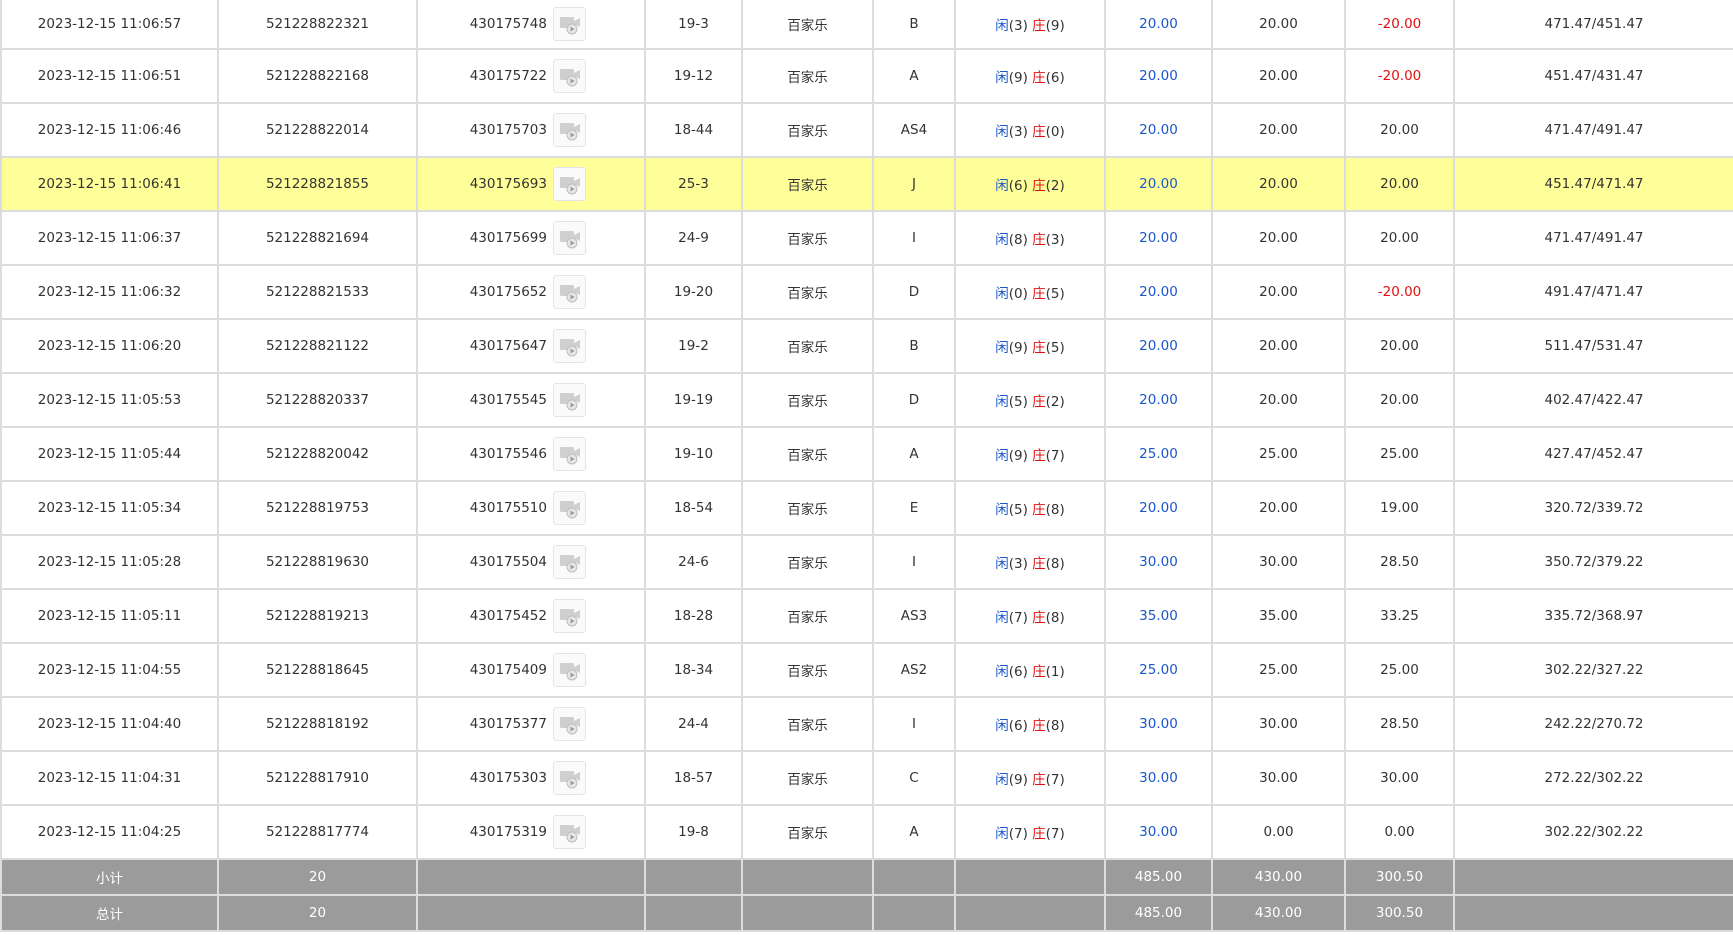  What do you see at coordinates (1399, 778) in the screenshot?
I see `win-loss: 30.00` at bounding box center [1399, 778].